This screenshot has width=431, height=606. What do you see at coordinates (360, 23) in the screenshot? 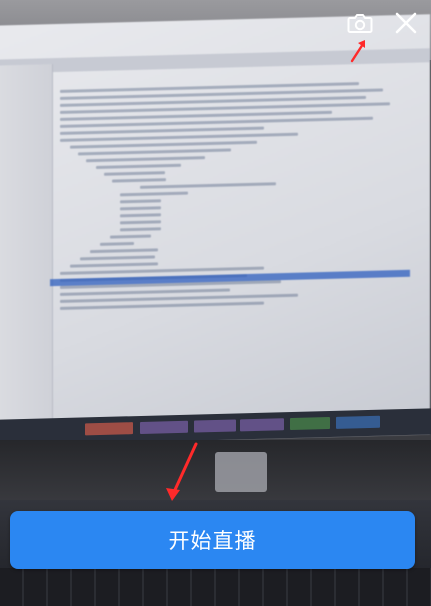
I see `camera-switch-icon` at bounding box center [360, 23].